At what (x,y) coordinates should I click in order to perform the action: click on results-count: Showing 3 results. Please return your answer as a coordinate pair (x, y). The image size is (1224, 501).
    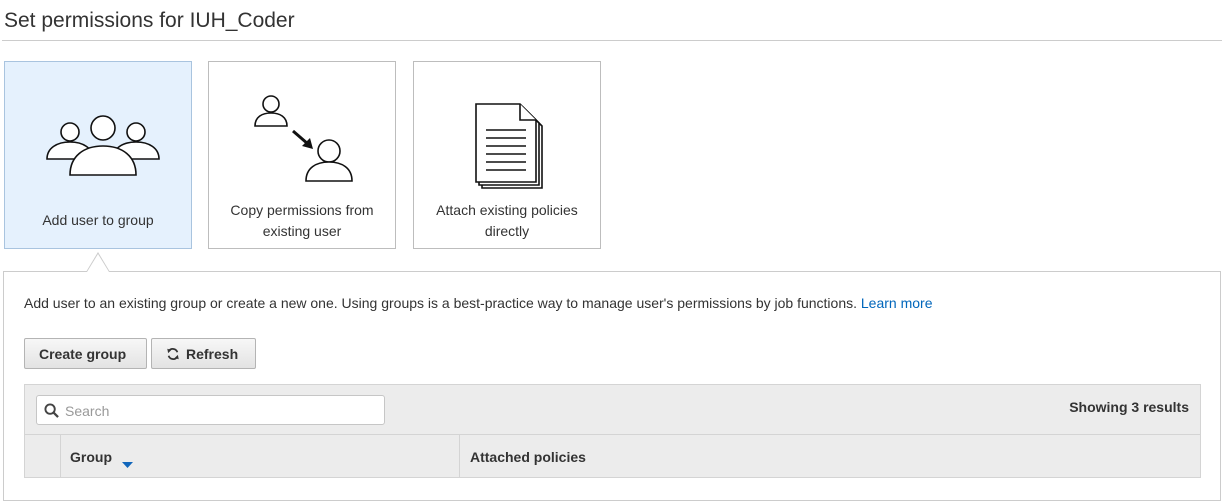
    Looking at the image, I should click on (1129, 407).